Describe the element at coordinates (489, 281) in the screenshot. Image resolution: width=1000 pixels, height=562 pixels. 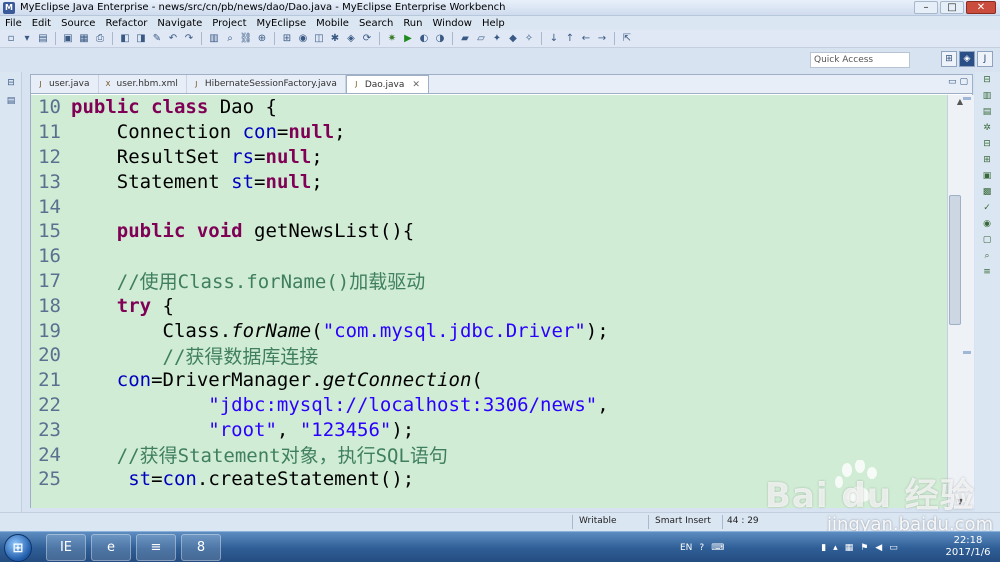
I see `code-line: 17 //使用Class.forName()加载驱动` at that location.